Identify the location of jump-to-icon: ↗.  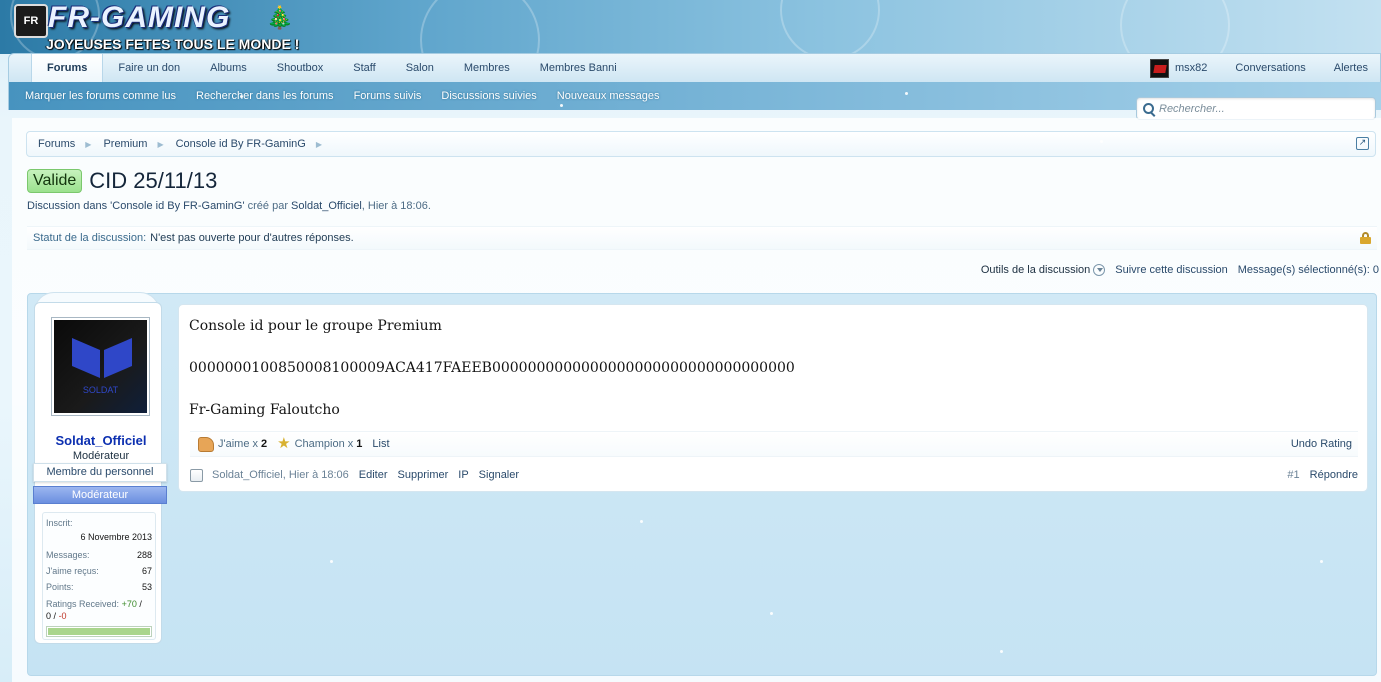
(1362, 143).